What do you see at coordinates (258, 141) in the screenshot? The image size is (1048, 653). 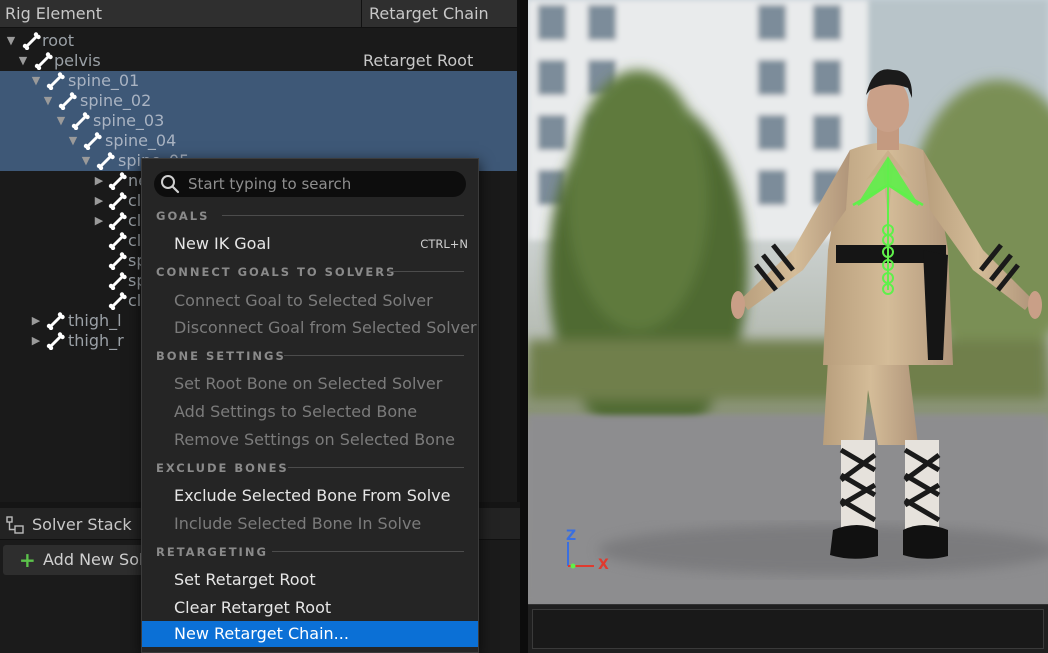 I see `tree-row: ▼ spine_04` at bounding box center [258, 141].